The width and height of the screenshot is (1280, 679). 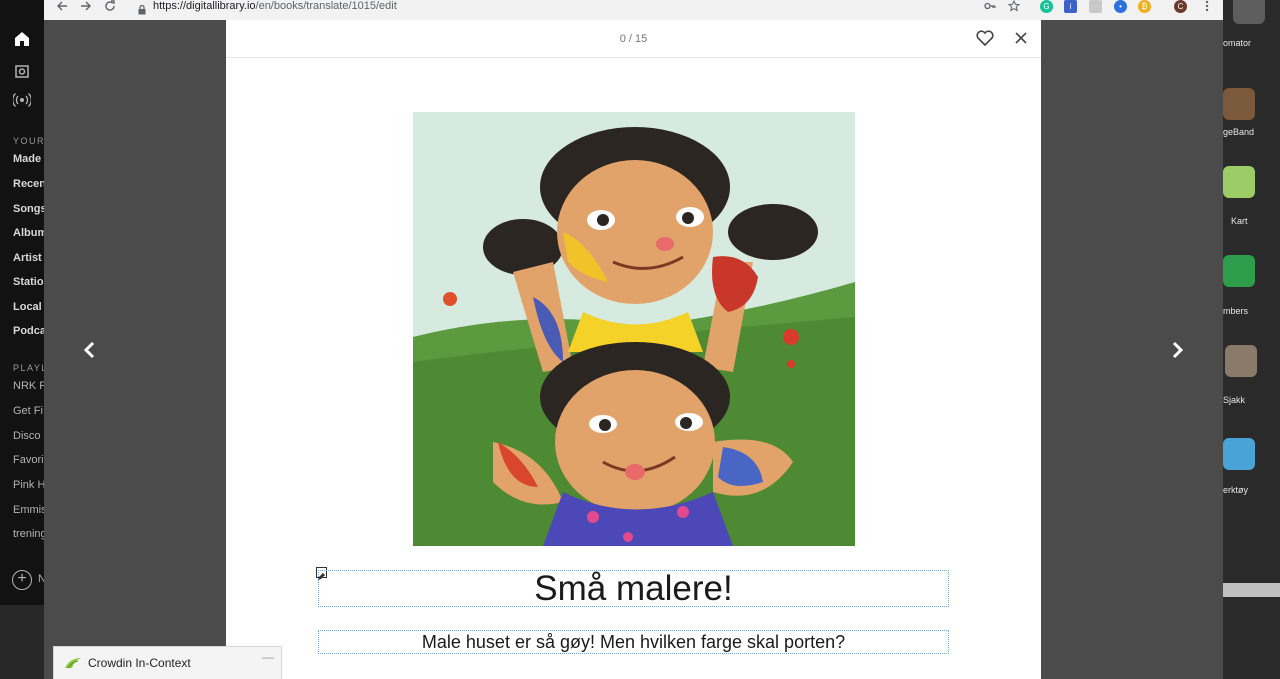 I want to click on minimize-icon: —, so click(x=268, y=657).